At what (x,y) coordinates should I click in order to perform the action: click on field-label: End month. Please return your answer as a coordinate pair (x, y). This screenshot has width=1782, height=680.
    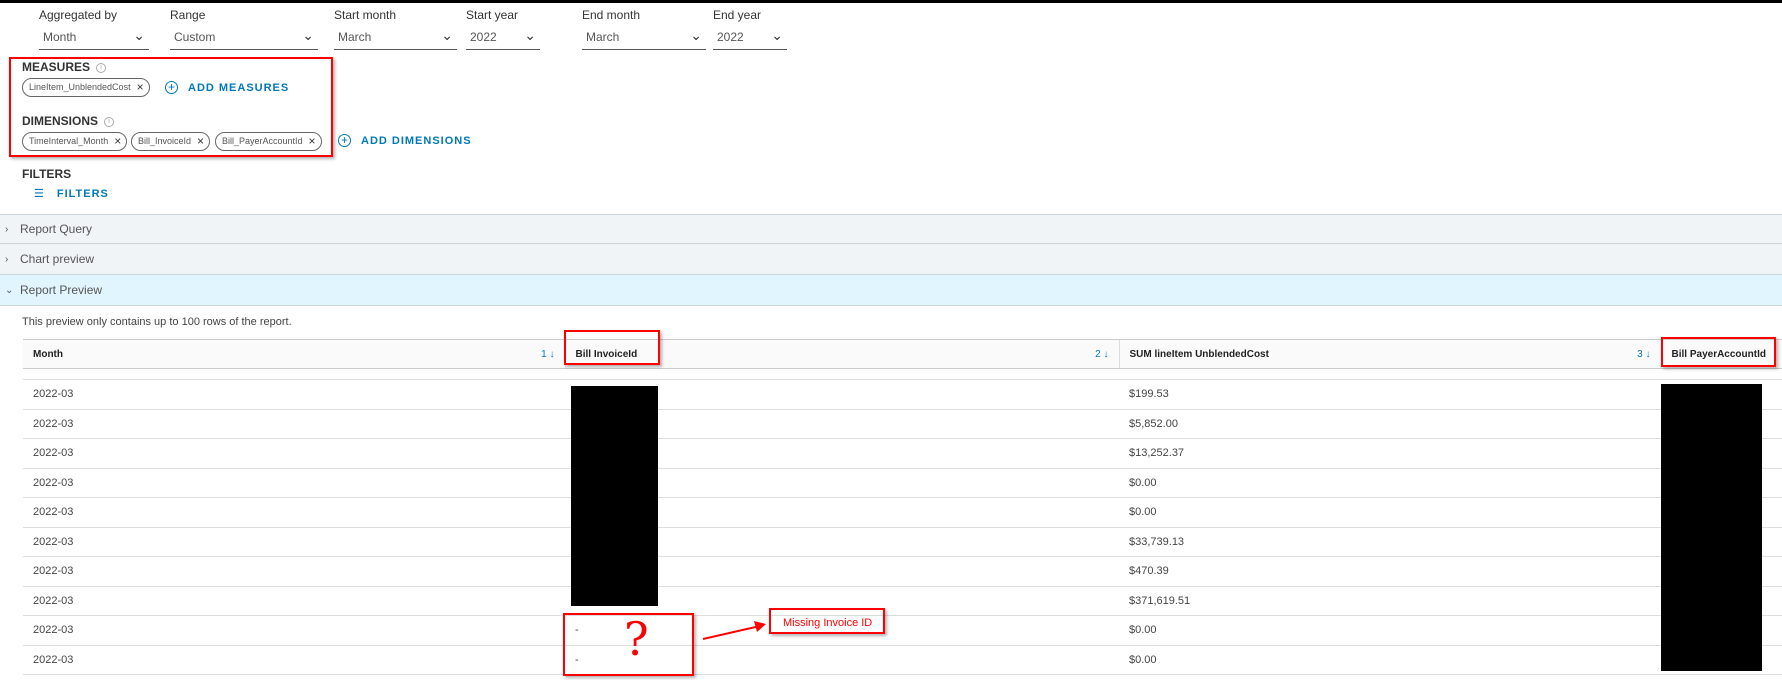
    Looking at the image, I should click on (611, 15).